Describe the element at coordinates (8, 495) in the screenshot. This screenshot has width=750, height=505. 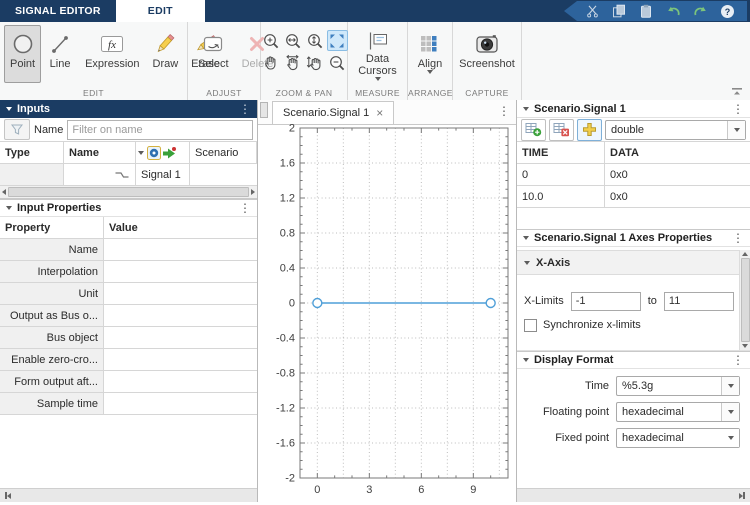
I see `collapse-left-icon` at that location.